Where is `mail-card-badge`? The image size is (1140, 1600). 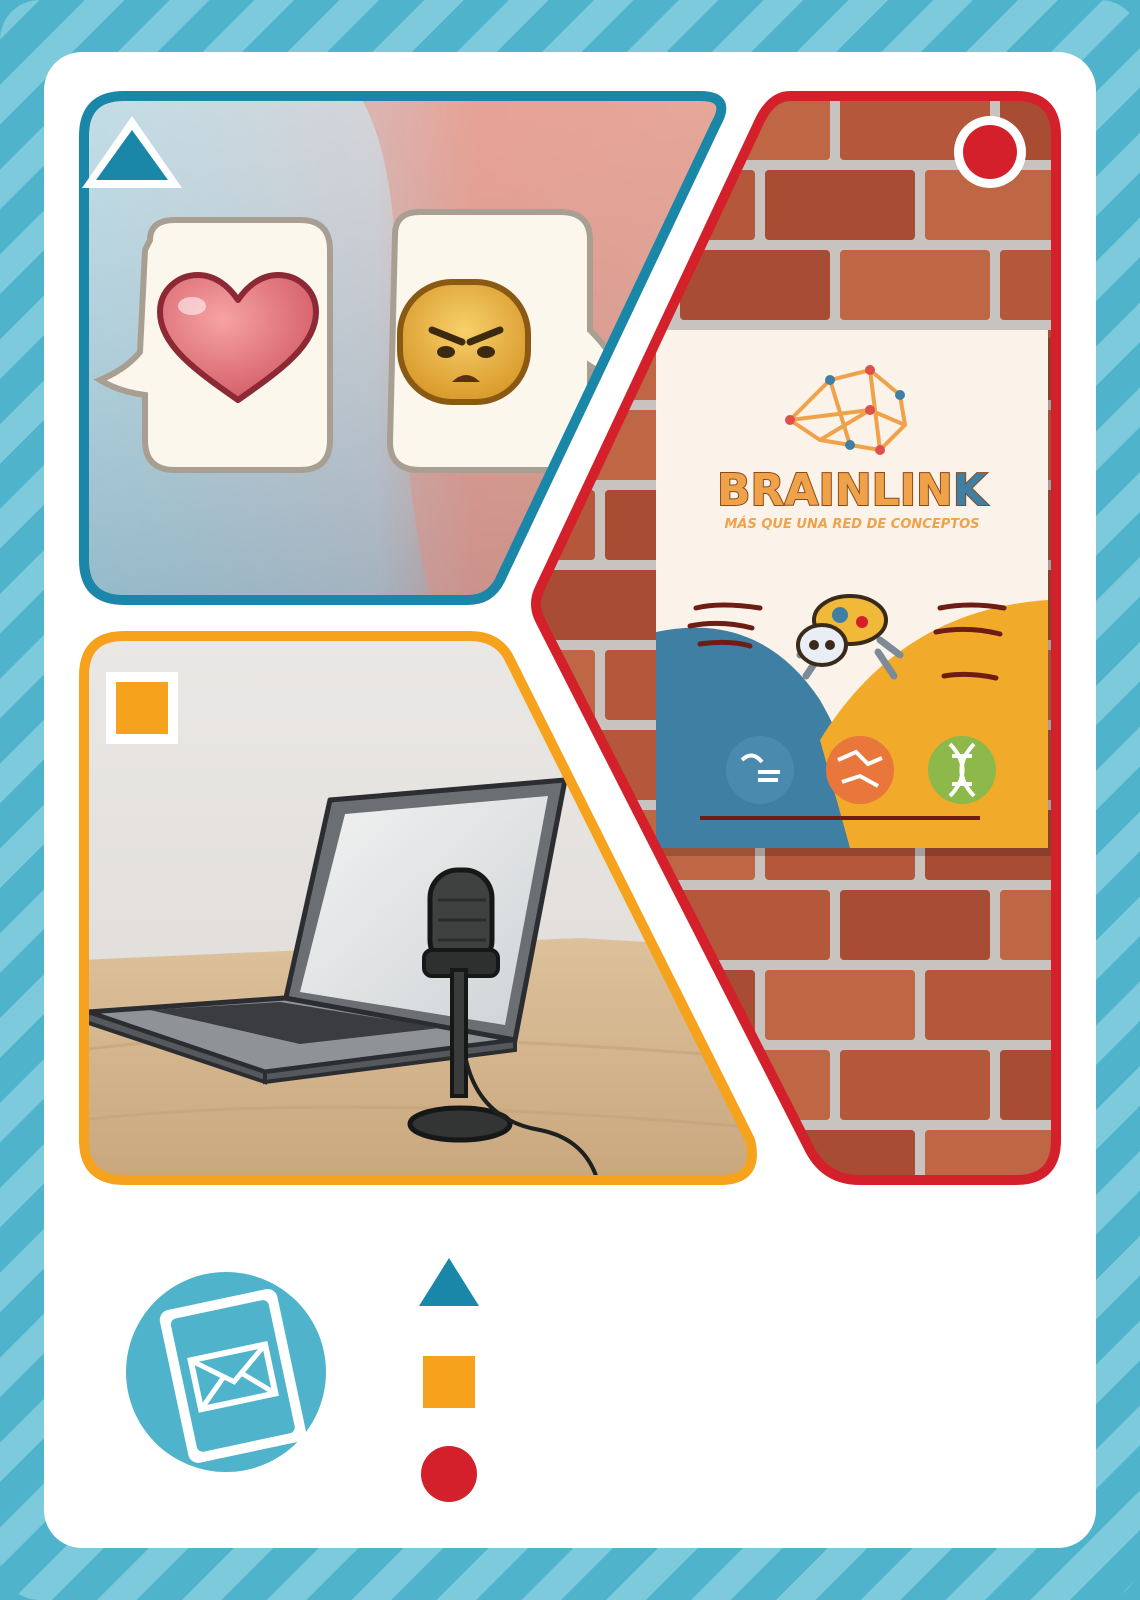 mail-card-badge is located at coordinates (226, 1372).